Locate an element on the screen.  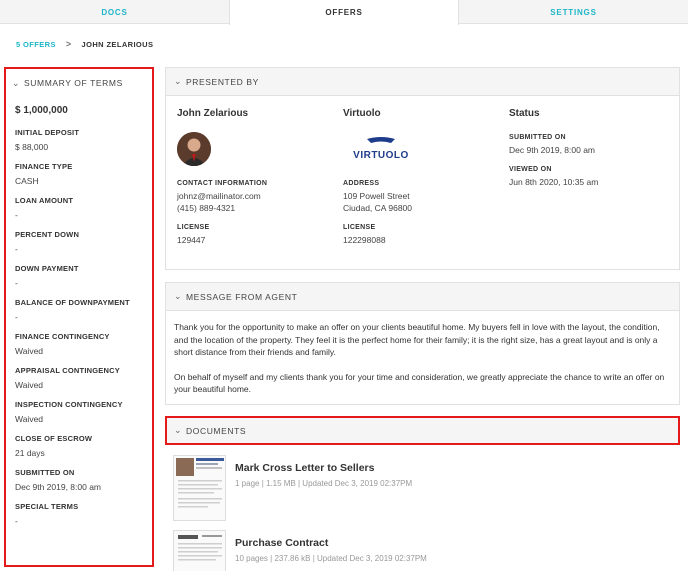
brokerage-name: Virtuolo is located at coordinates (362, 113).